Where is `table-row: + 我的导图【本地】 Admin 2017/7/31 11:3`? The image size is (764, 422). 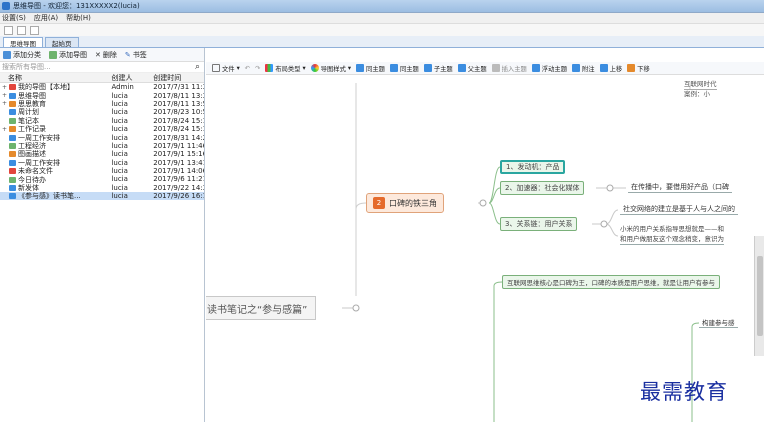 table-row: + 我的导图【本地】 Admin 2017/7/31 11:3 is located at coordinates (102, 87).